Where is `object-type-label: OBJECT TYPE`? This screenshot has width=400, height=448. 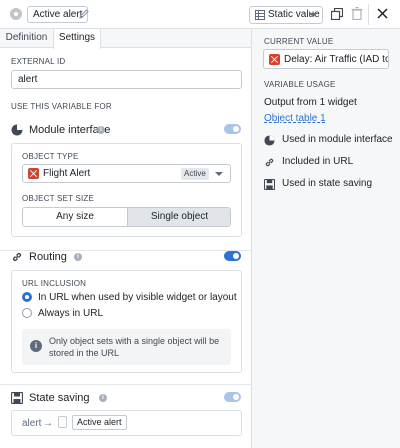
object-type-label: OBJECT TYPE is located at coordinates (50, 156).